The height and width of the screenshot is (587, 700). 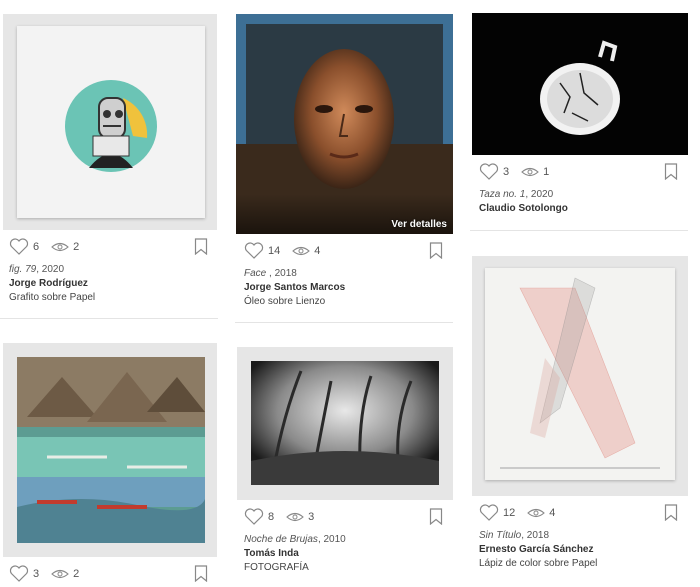 I want to click on like-count: 6, so click(x=36, y=246).